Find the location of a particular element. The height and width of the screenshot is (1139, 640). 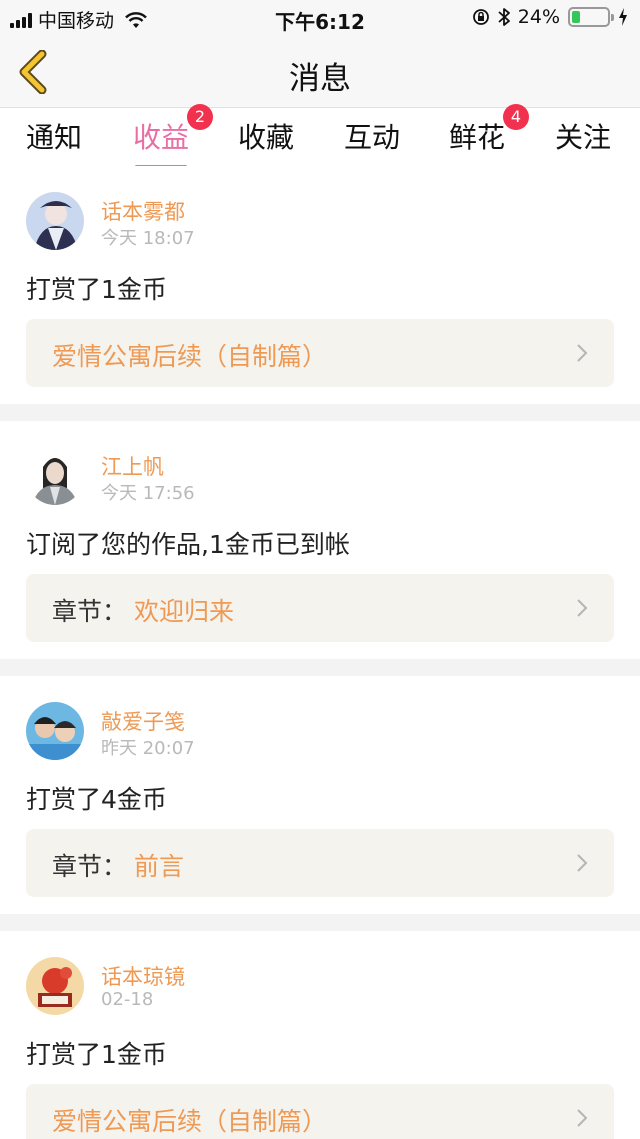

tab-interactions: 互动 is located at coordinates (372, 136).